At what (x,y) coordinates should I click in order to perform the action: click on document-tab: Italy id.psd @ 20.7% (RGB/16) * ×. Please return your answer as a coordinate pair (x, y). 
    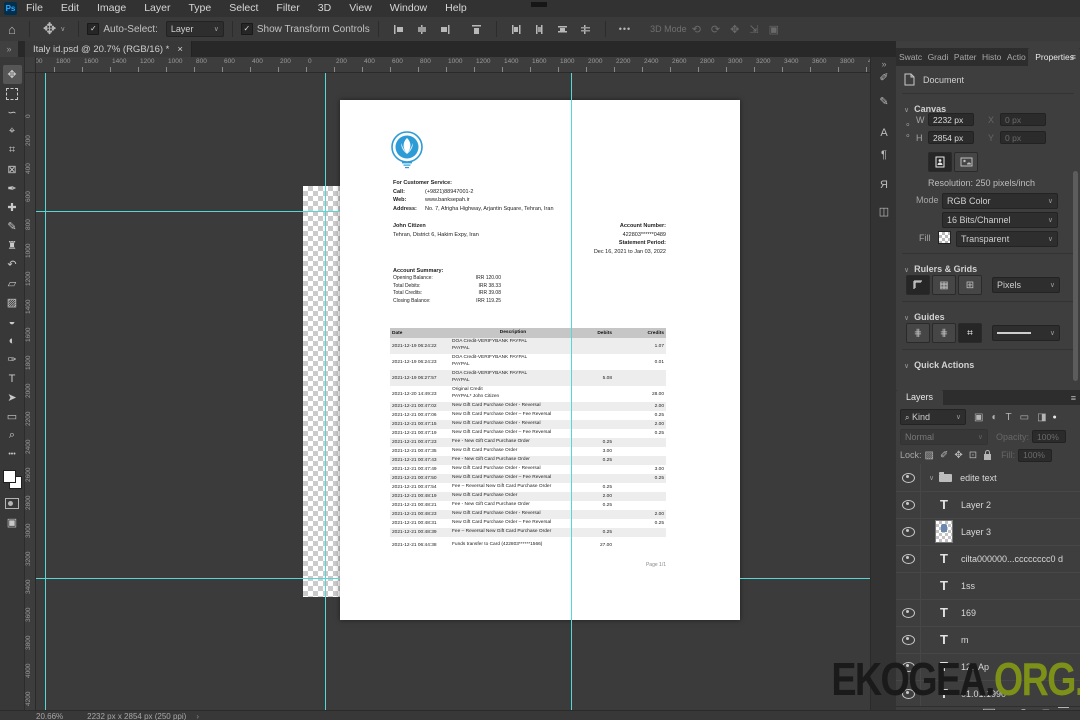
    Looking at the image, I should click on (108, 49).